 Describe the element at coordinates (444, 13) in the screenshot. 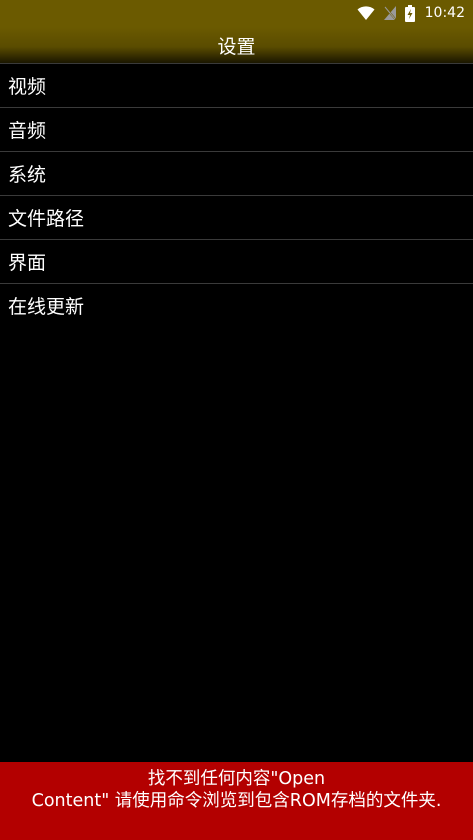

I see `status-time: 10:42` at that location.